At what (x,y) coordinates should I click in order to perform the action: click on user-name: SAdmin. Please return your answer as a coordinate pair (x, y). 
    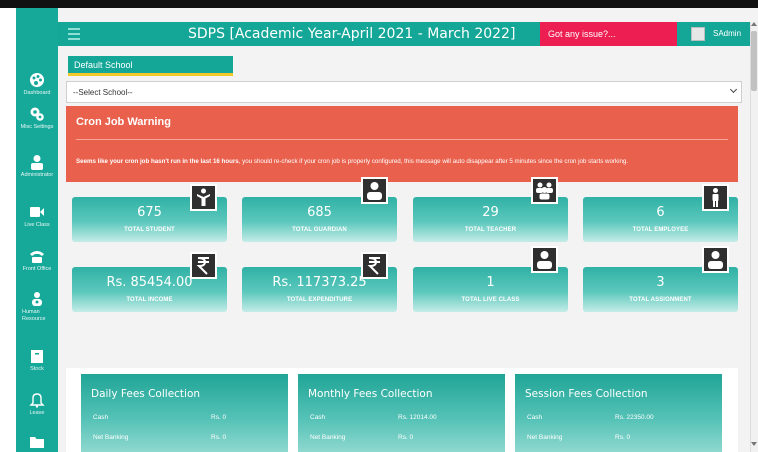
    Looking at the image, I should click on (727, 33).